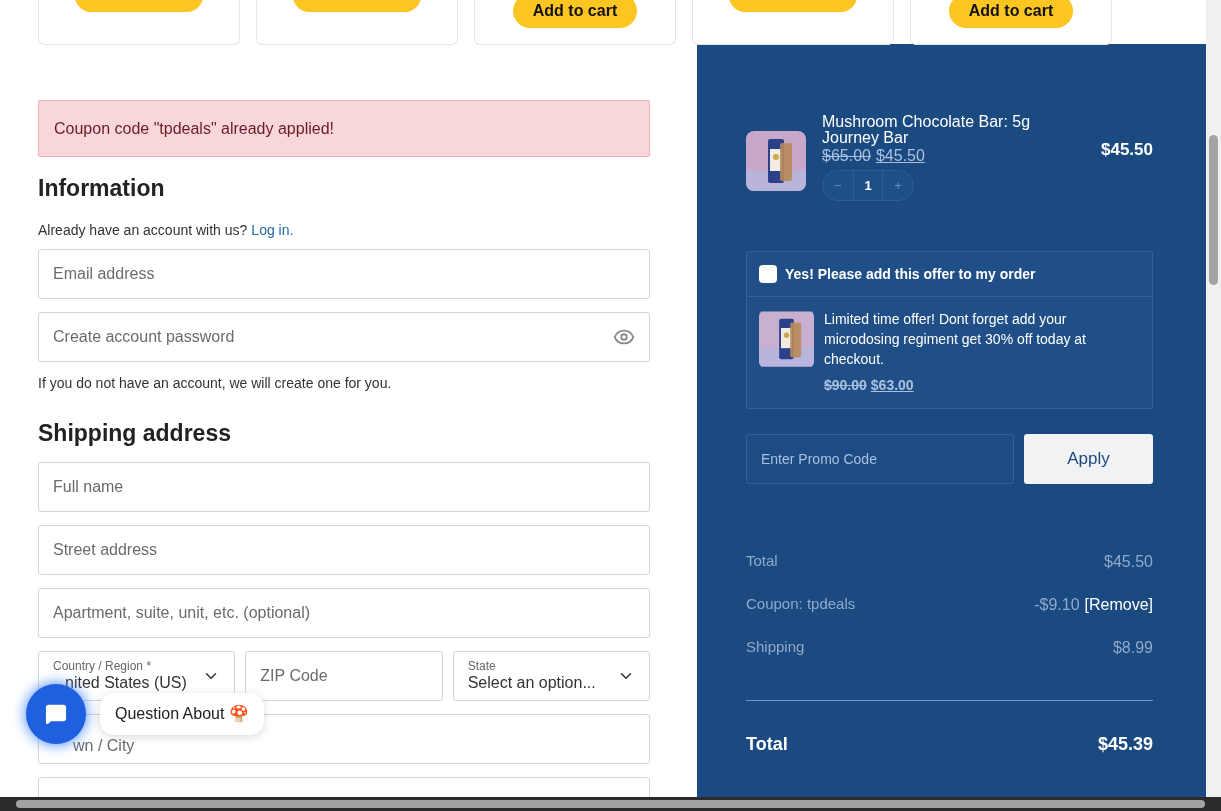 This screenshot has height=811, width=1221. Describe the element at coordinates (955, 339) in the screenshot. I see `offer-text: Limited time offer! Dont forget add your microdosing regiment get 30% off today at checkout.` at that location.